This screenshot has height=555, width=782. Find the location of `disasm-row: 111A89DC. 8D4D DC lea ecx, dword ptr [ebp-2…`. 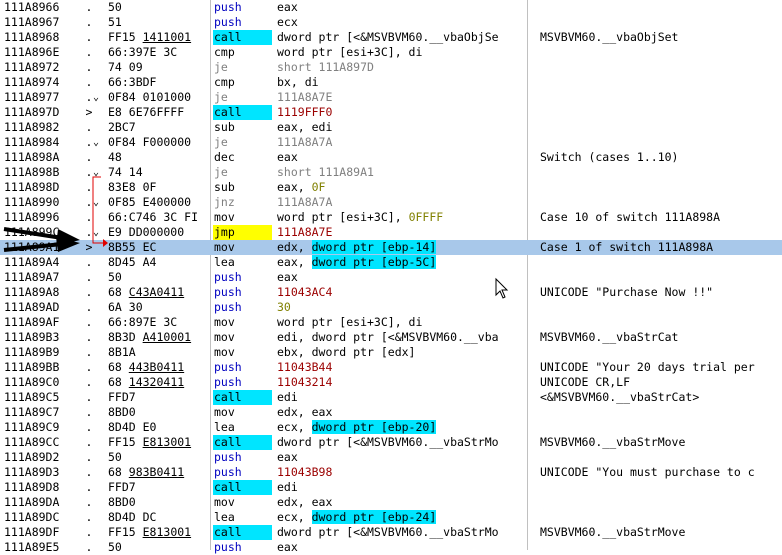

disasm-row: 111A89DC. 8D4D DC lea ecx, dword ptr [ebp-2… is located at coordinates (391, 517).